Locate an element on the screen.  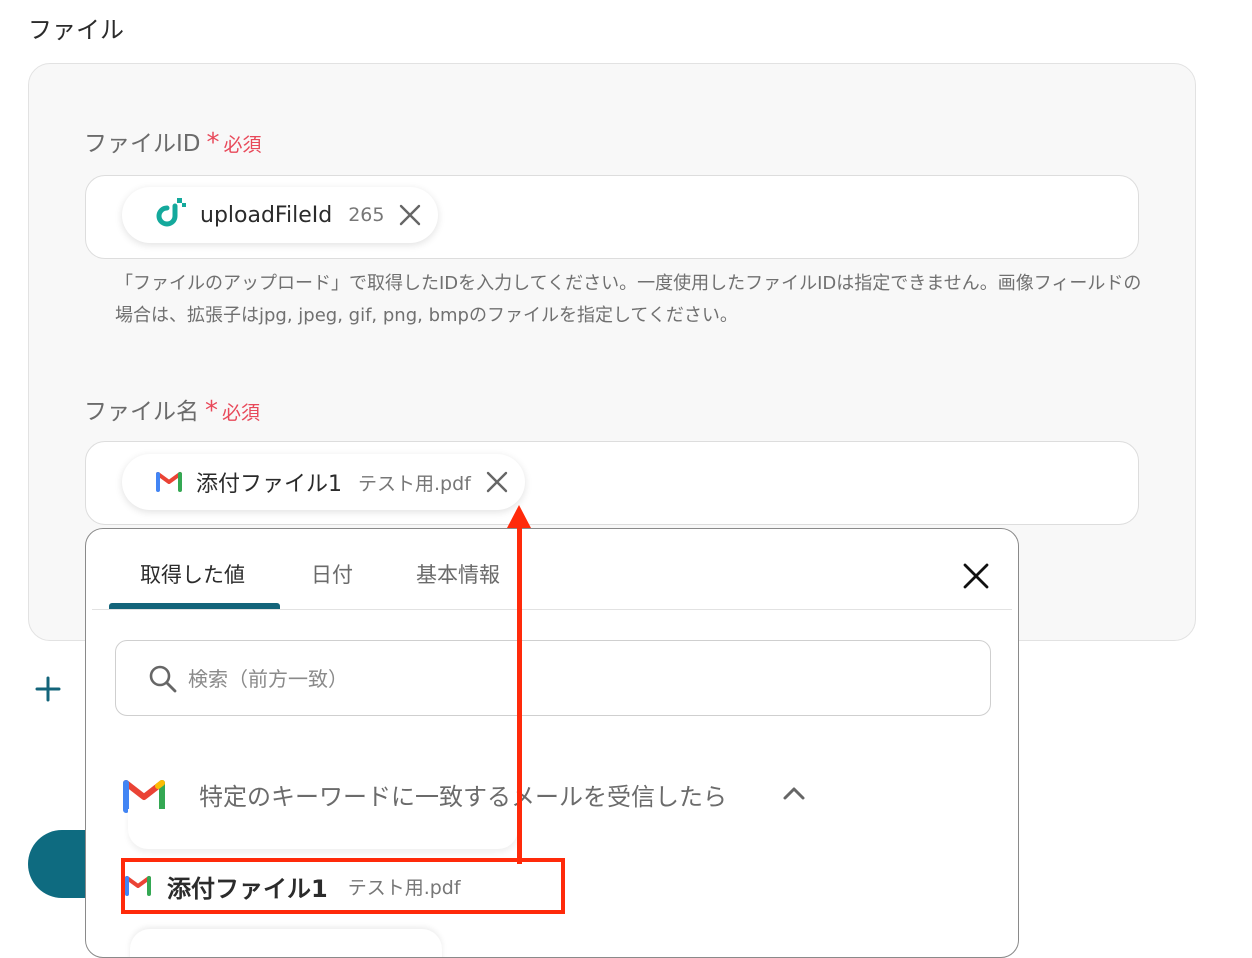
search-input is located at coordinates (578, 679).